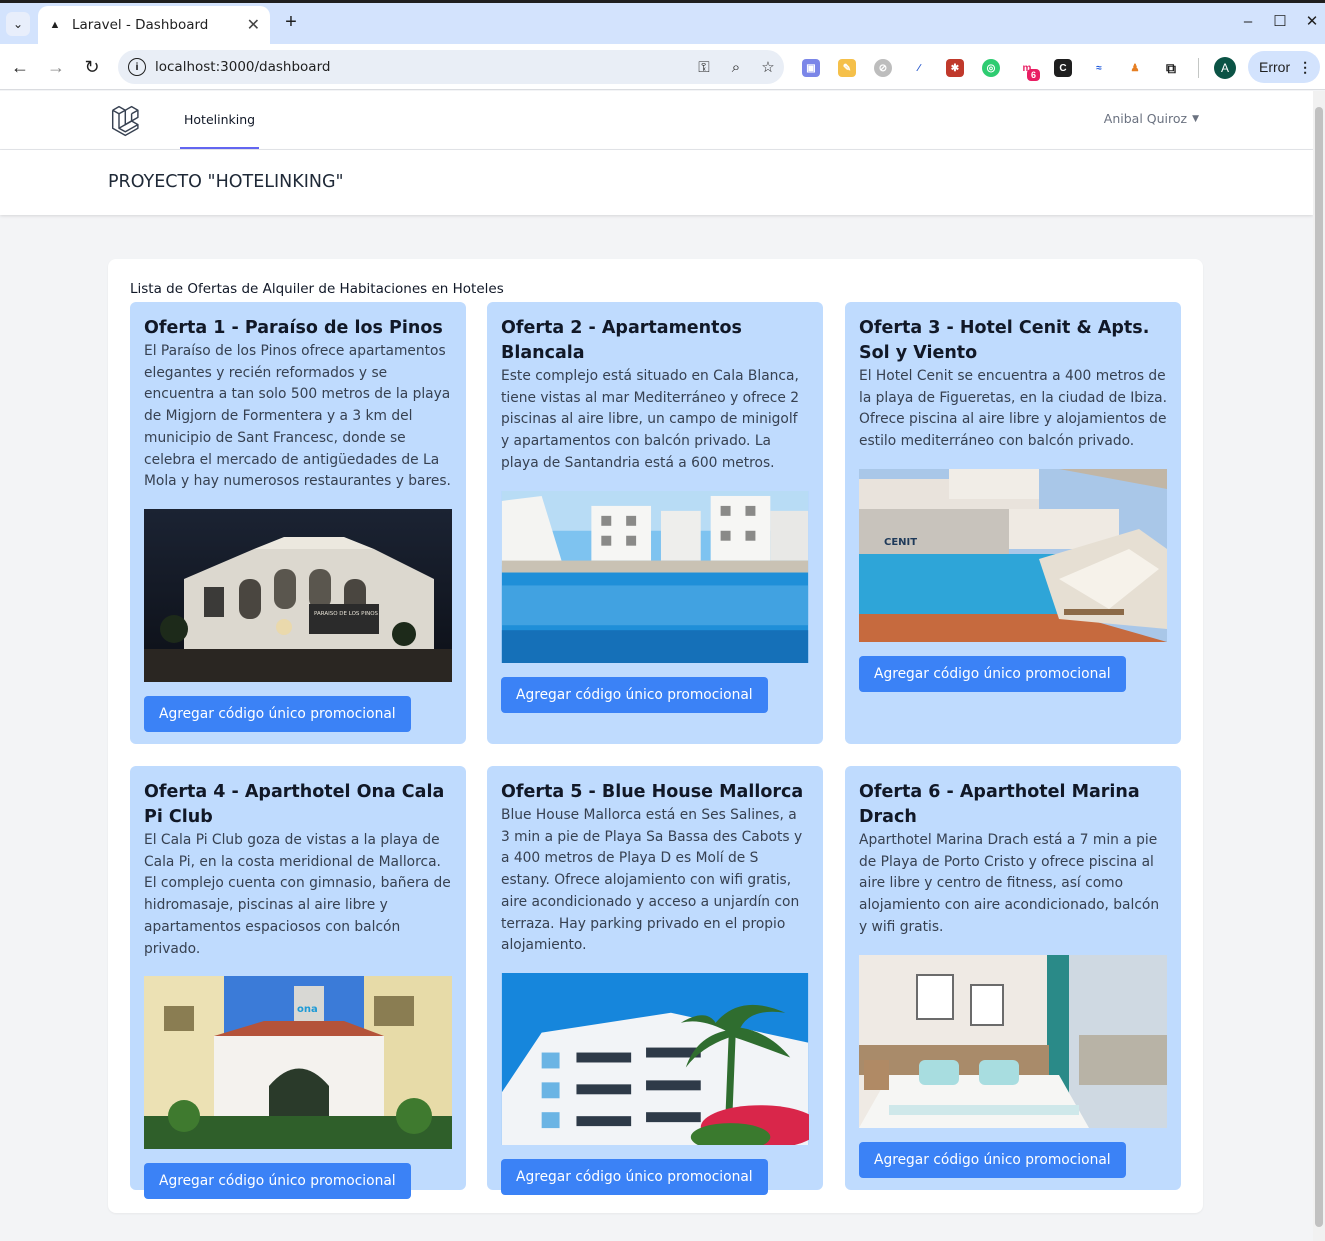  What do you see at coordinates (294, 804) in the screenshot?
I see `offer-title: Oferta 4 - Aparthotel Ona Cala Pi Club` at bounding box center [294, 804].